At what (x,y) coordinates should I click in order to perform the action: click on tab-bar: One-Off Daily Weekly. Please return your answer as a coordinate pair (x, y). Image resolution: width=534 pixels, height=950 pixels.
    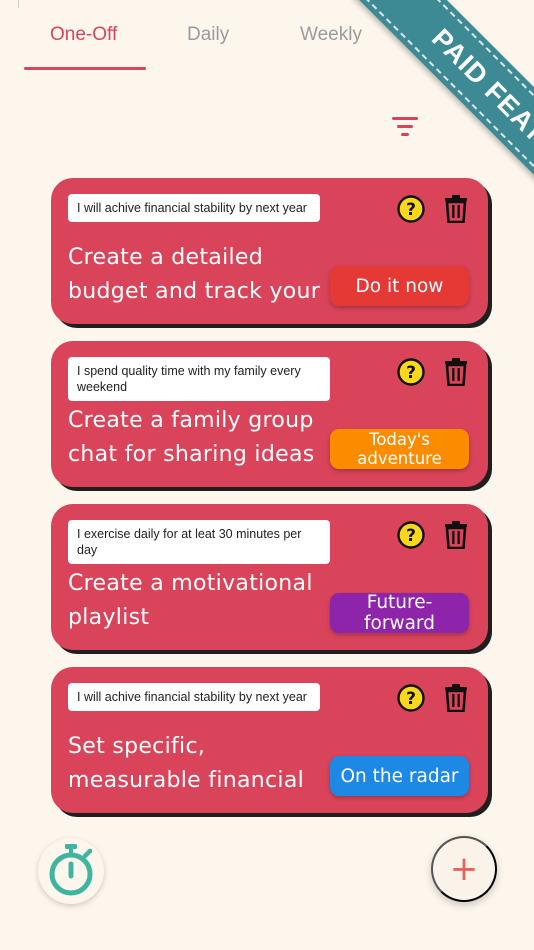
    Looking at the image, I should click on (267, 36).